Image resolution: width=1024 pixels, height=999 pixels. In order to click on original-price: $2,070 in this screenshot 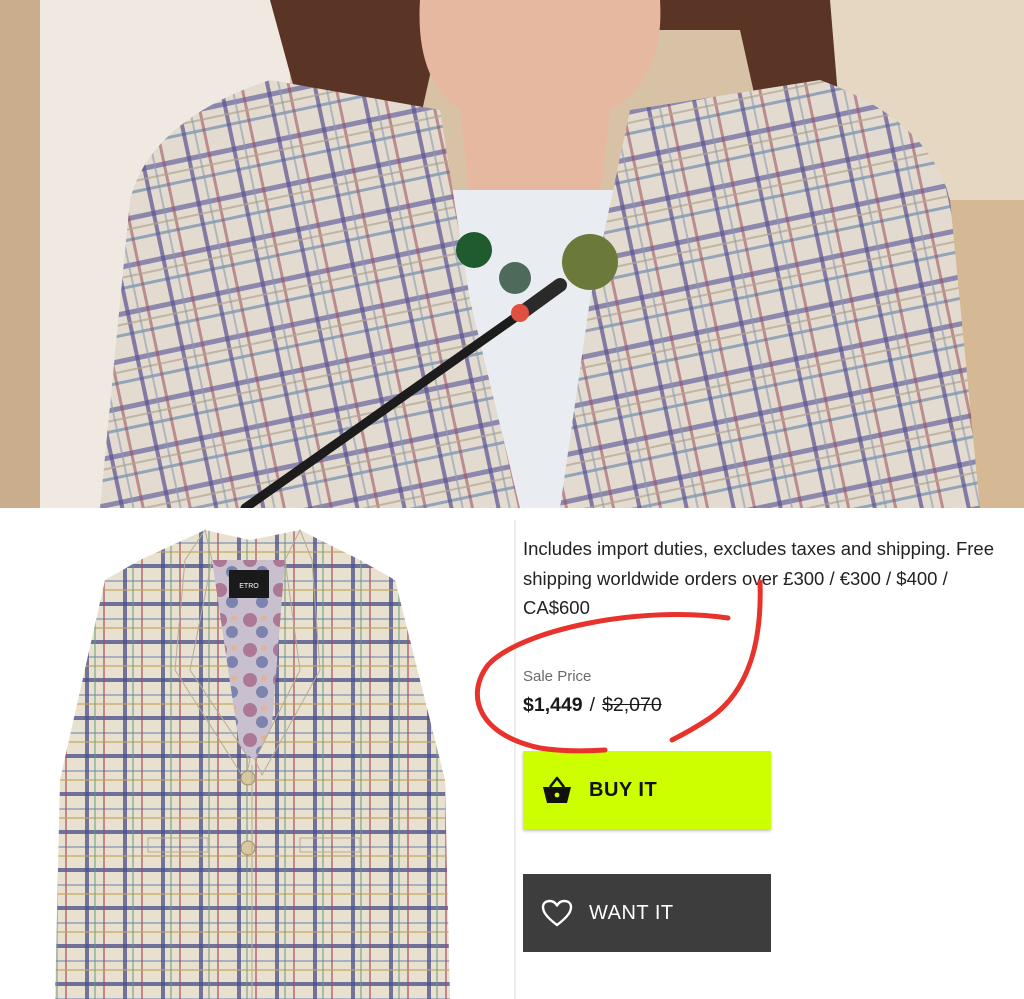, I will do `click(632, 705)`.